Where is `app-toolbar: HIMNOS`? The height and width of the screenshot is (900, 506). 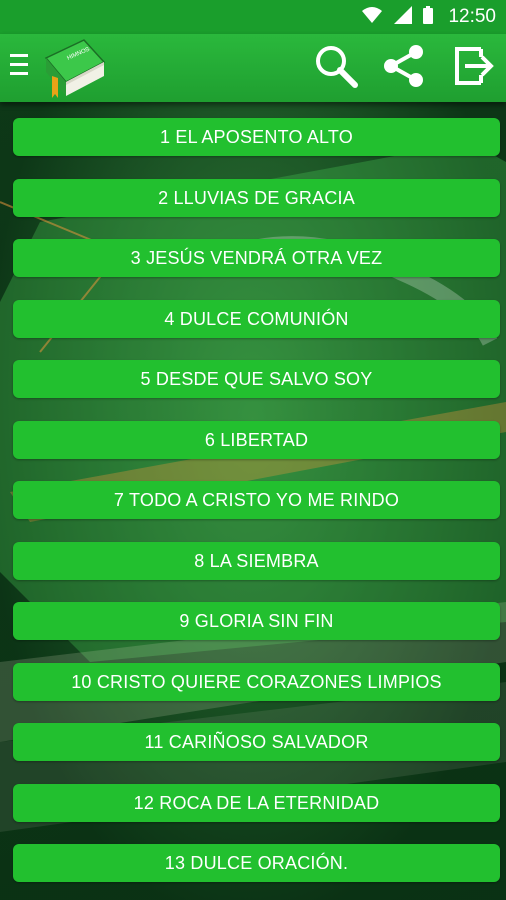
app-toolbar: HIMNOS is located at coordinates (253, 68).